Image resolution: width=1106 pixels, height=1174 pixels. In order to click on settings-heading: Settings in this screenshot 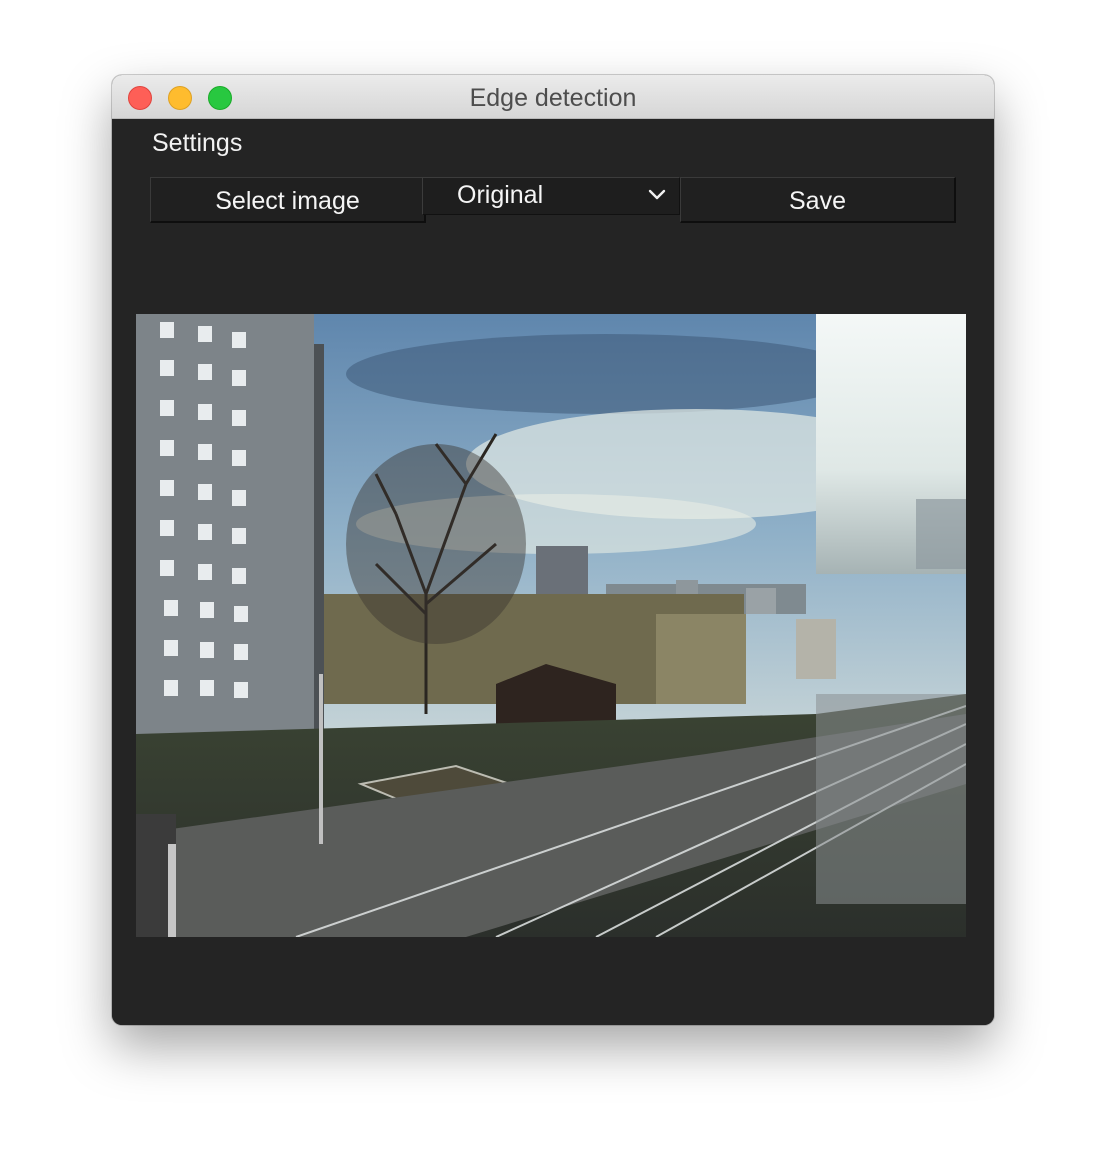, I will do `click(197, 143)`.